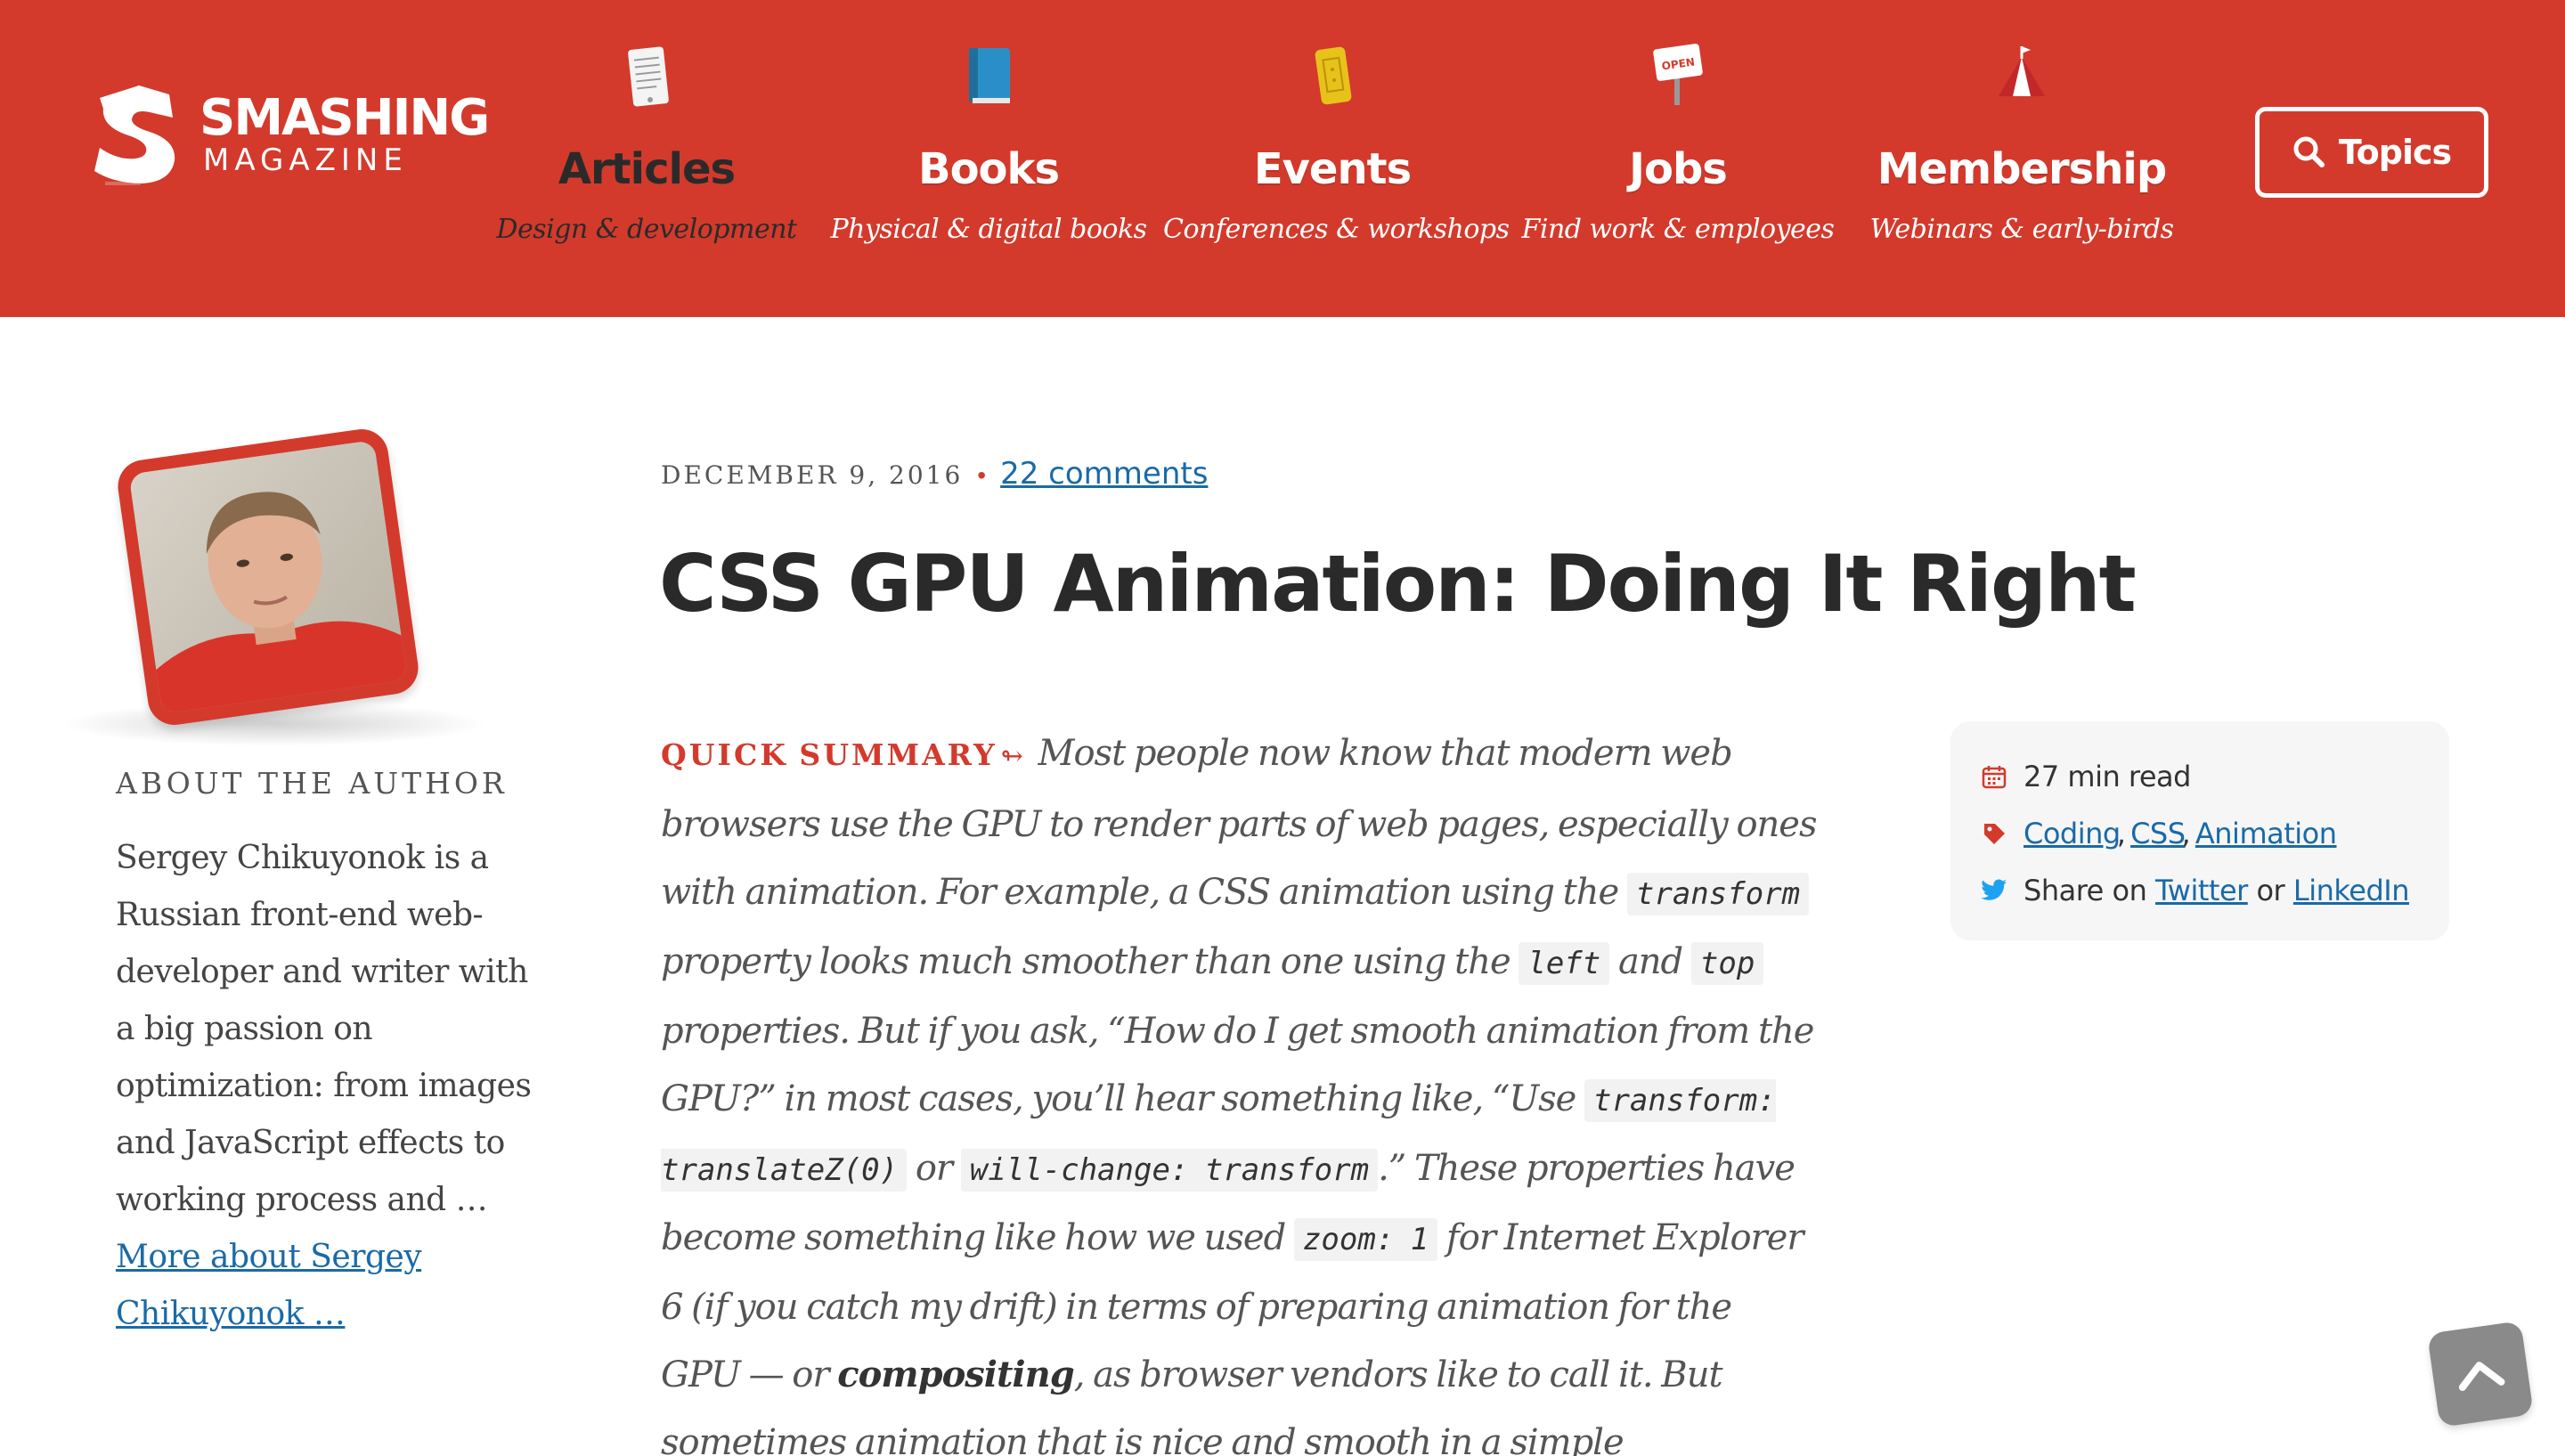 The image size is (2565, 1456). I want to click on chevron-up-icon, so click(2481, 1376).